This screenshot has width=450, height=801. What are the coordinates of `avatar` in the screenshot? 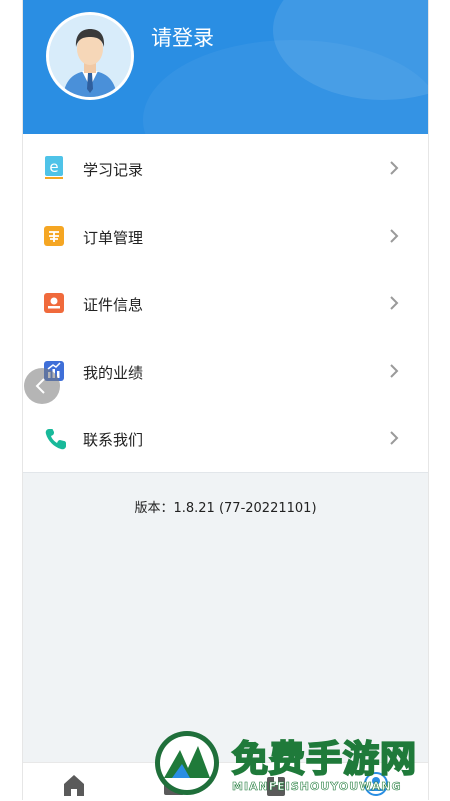 It's located at (90, 56).